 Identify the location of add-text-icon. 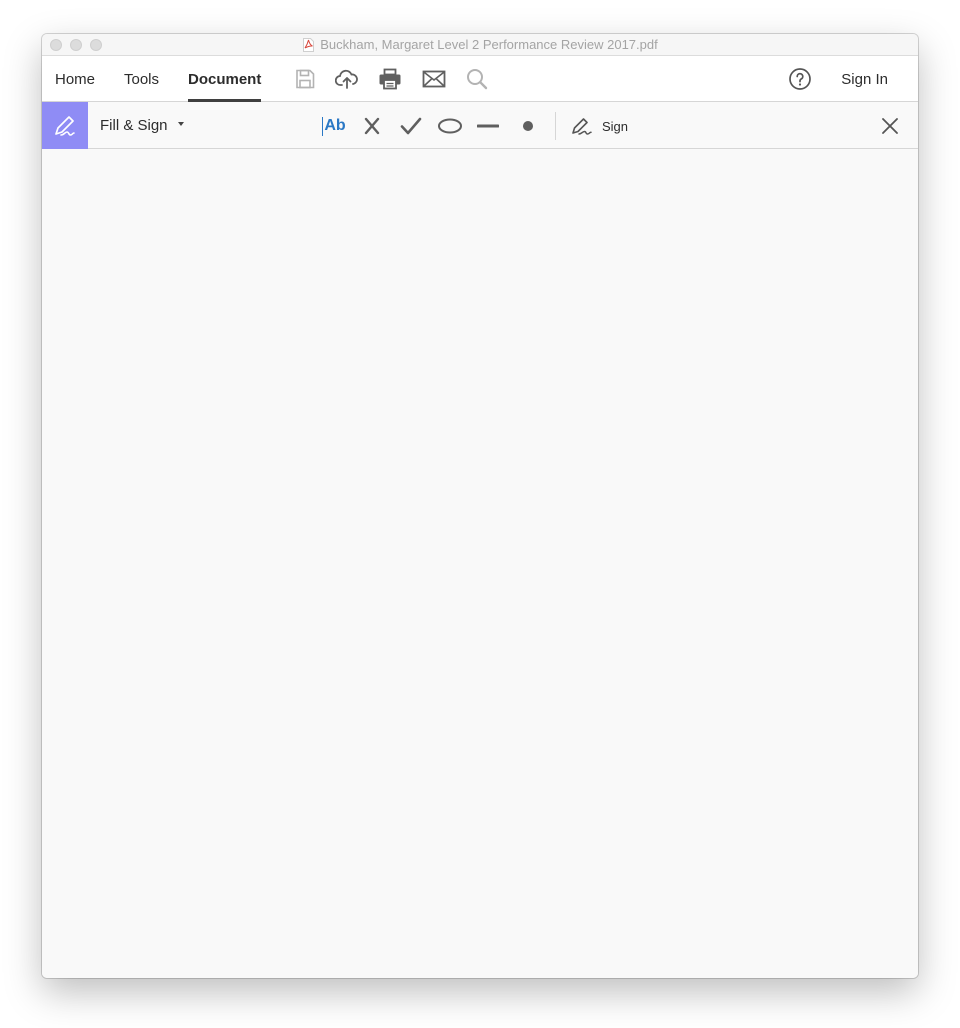
(323, 126).